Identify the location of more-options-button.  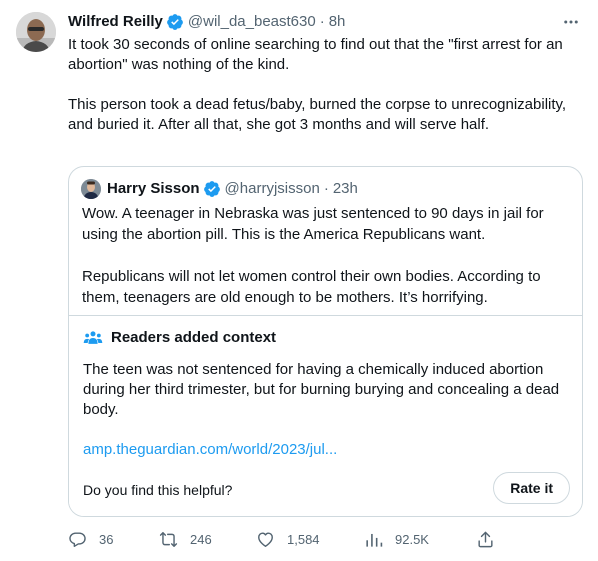
(571, 22).